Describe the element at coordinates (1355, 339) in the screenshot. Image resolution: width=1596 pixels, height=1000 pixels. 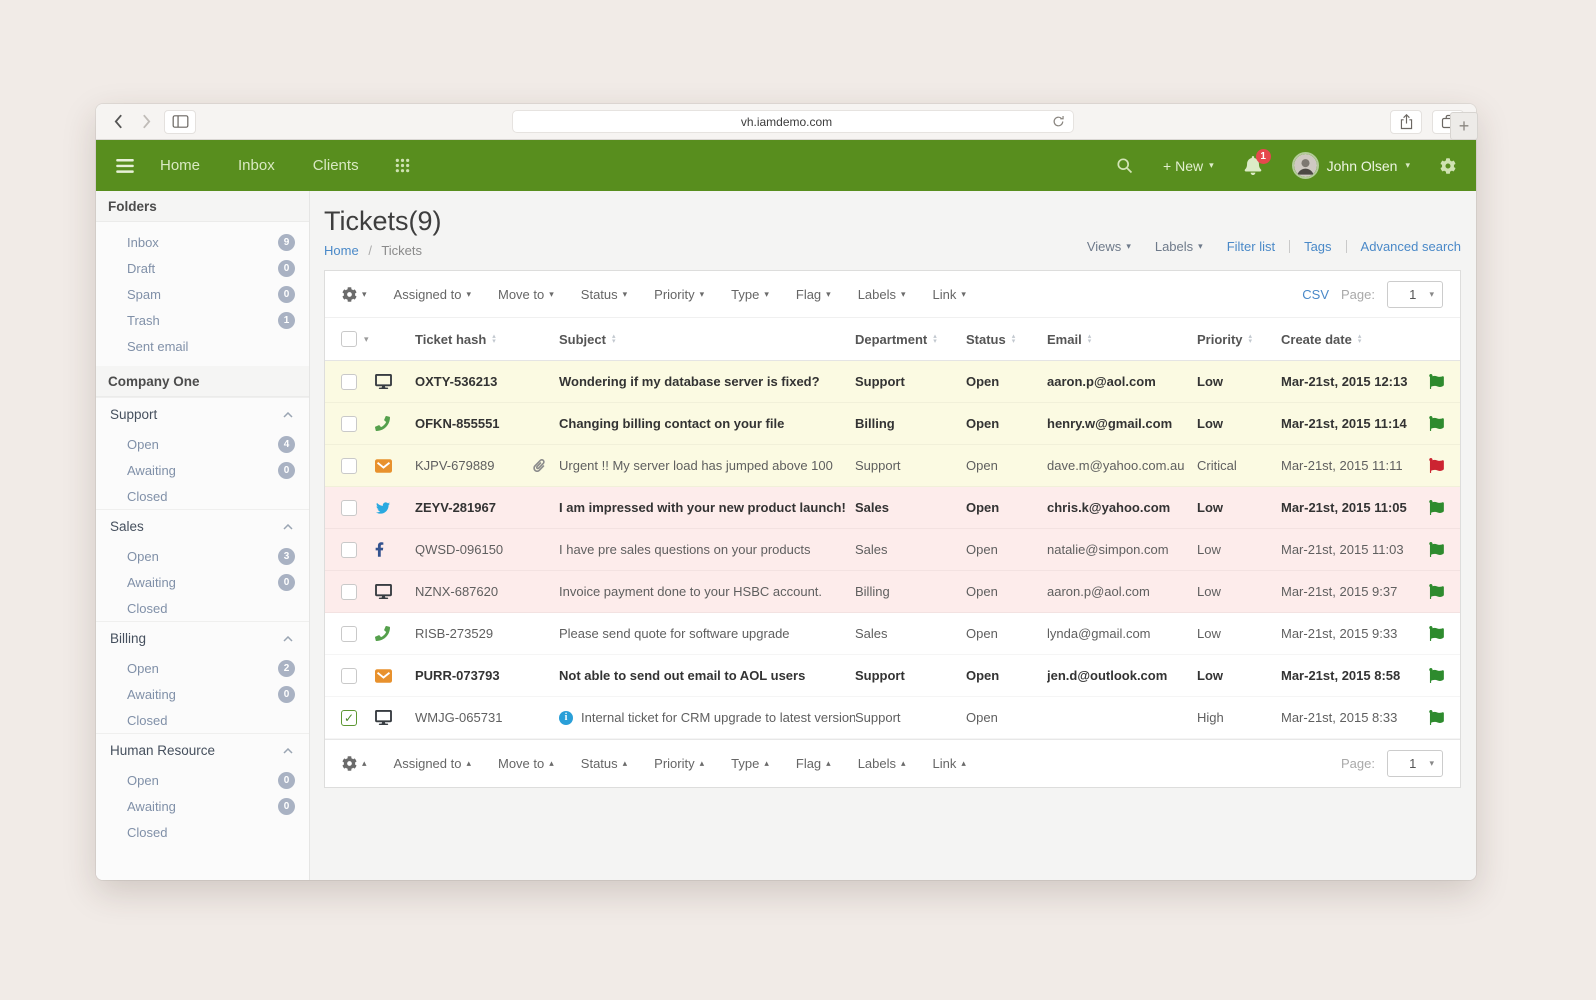
I see `column-header-create-date: Create date ▴ ▾` at that location.